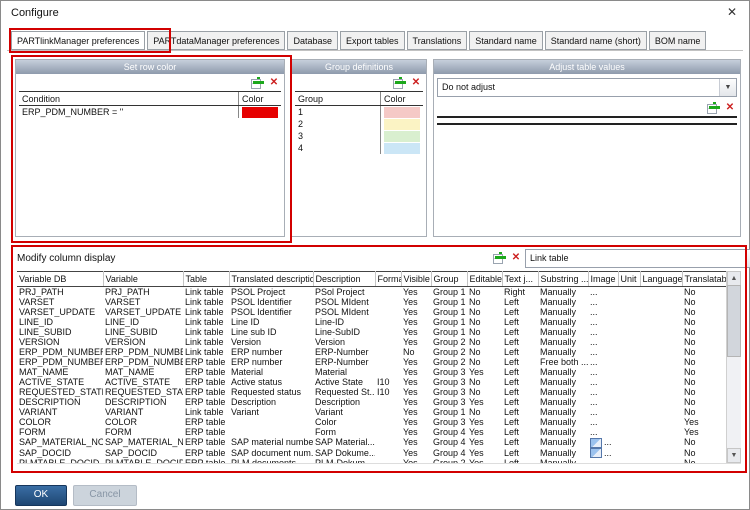  I want to click on delete-group-icon: ✕, so click(416, 82).